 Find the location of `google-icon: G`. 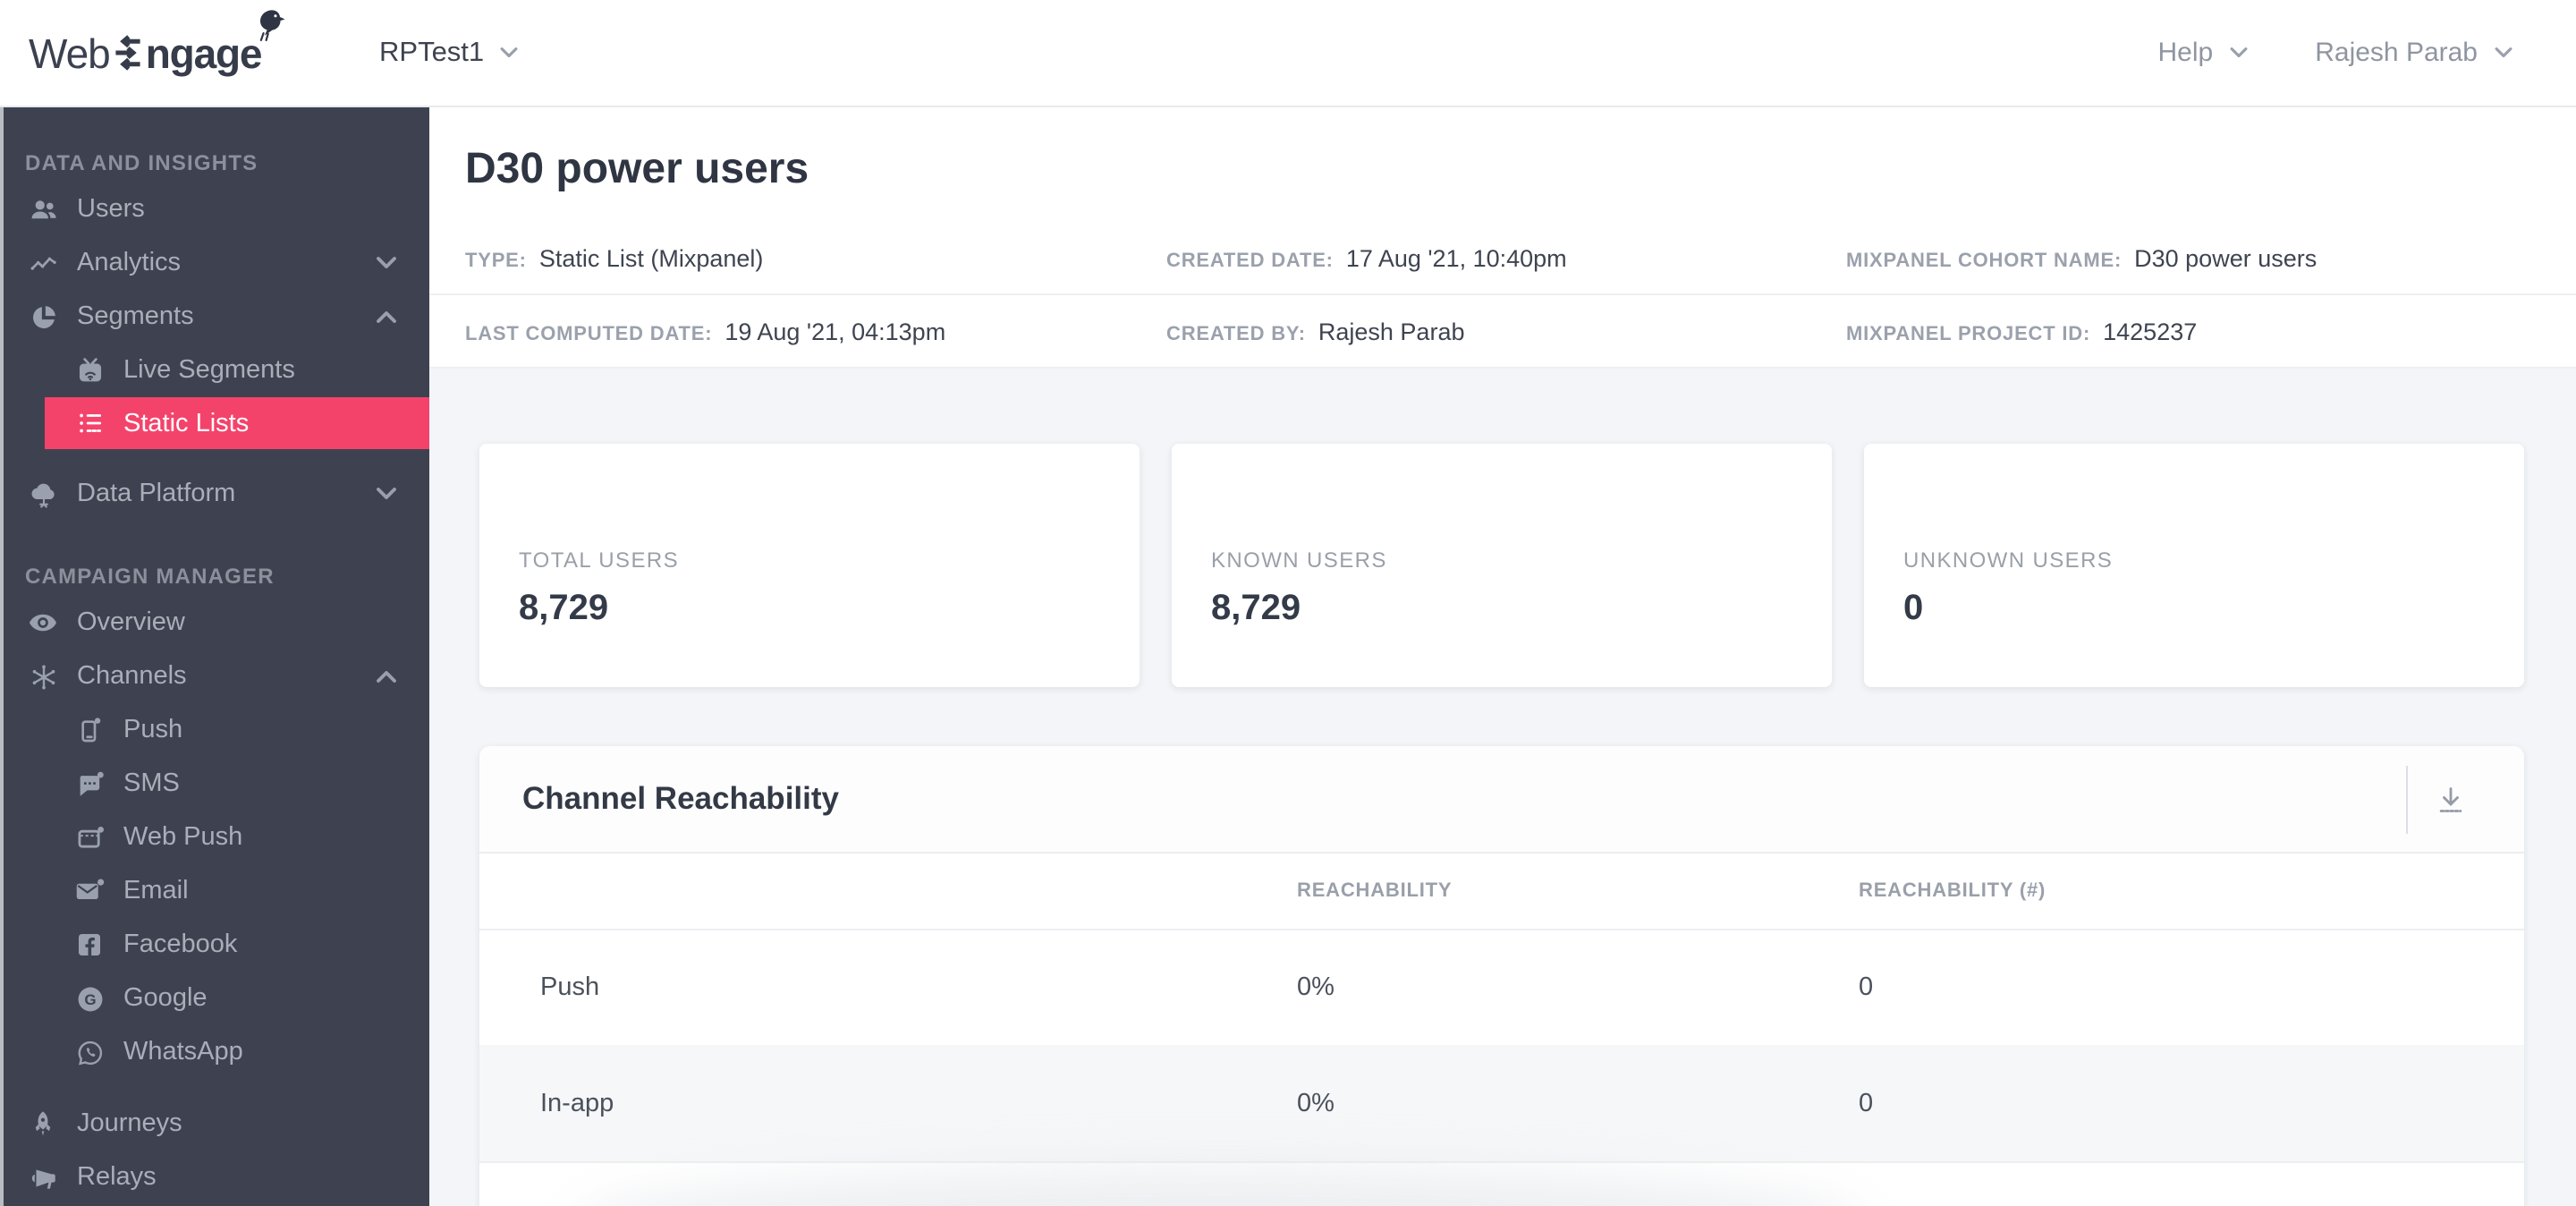

google-icon: G is located at coordinates (89, 998).